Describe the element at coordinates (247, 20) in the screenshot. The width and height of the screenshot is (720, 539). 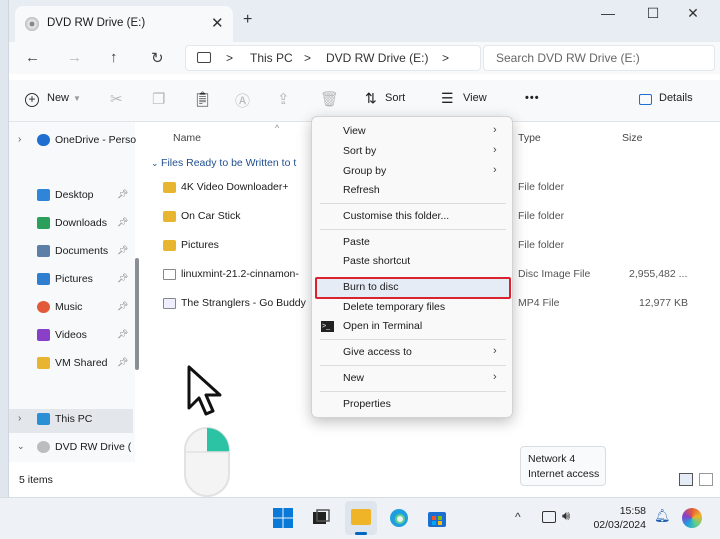
I see `new-tab-button: +` at that location.